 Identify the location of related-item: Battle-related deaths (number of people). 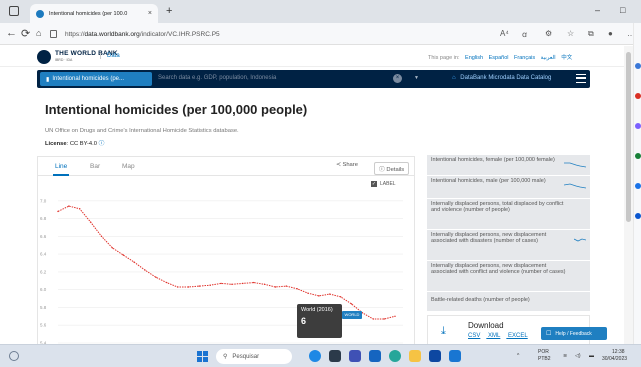
(508, 301).